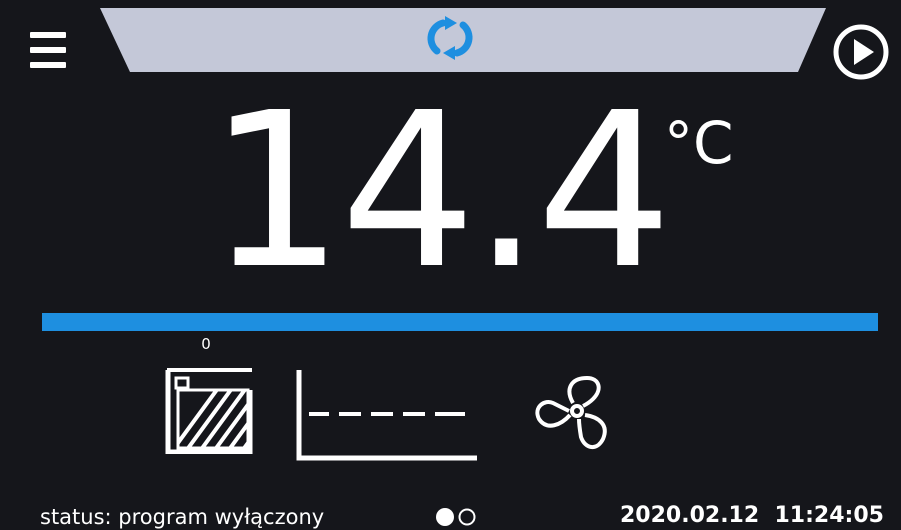 This screenshot has width=901, height=530. What do you see at coordinates (48, 50) in the screenshot?
I see `menu-button` at bounding box center [48, 50].